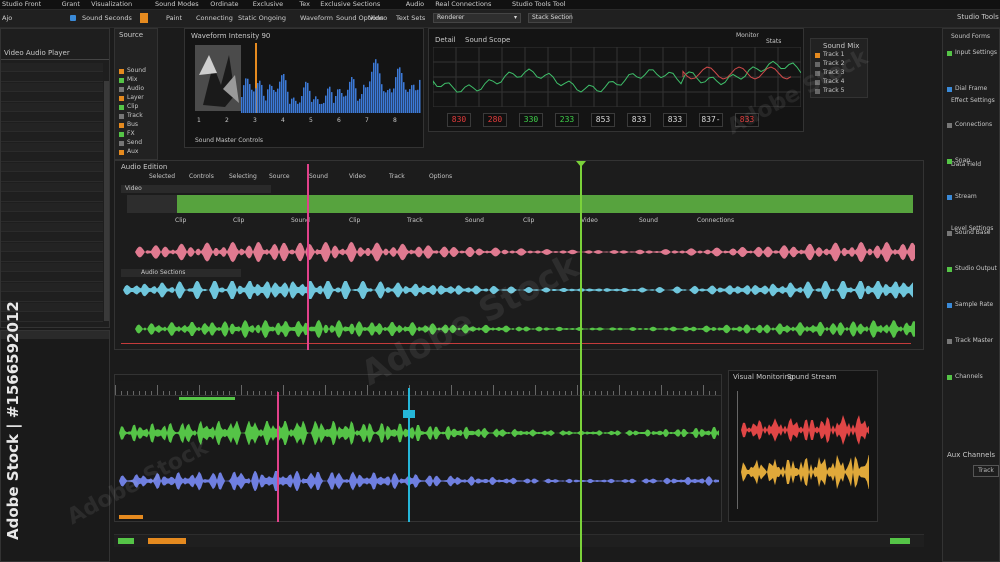 The width and height of the screenshot is (1000, 562). I want to click on cyan-marker-handle, so click(409, 414).